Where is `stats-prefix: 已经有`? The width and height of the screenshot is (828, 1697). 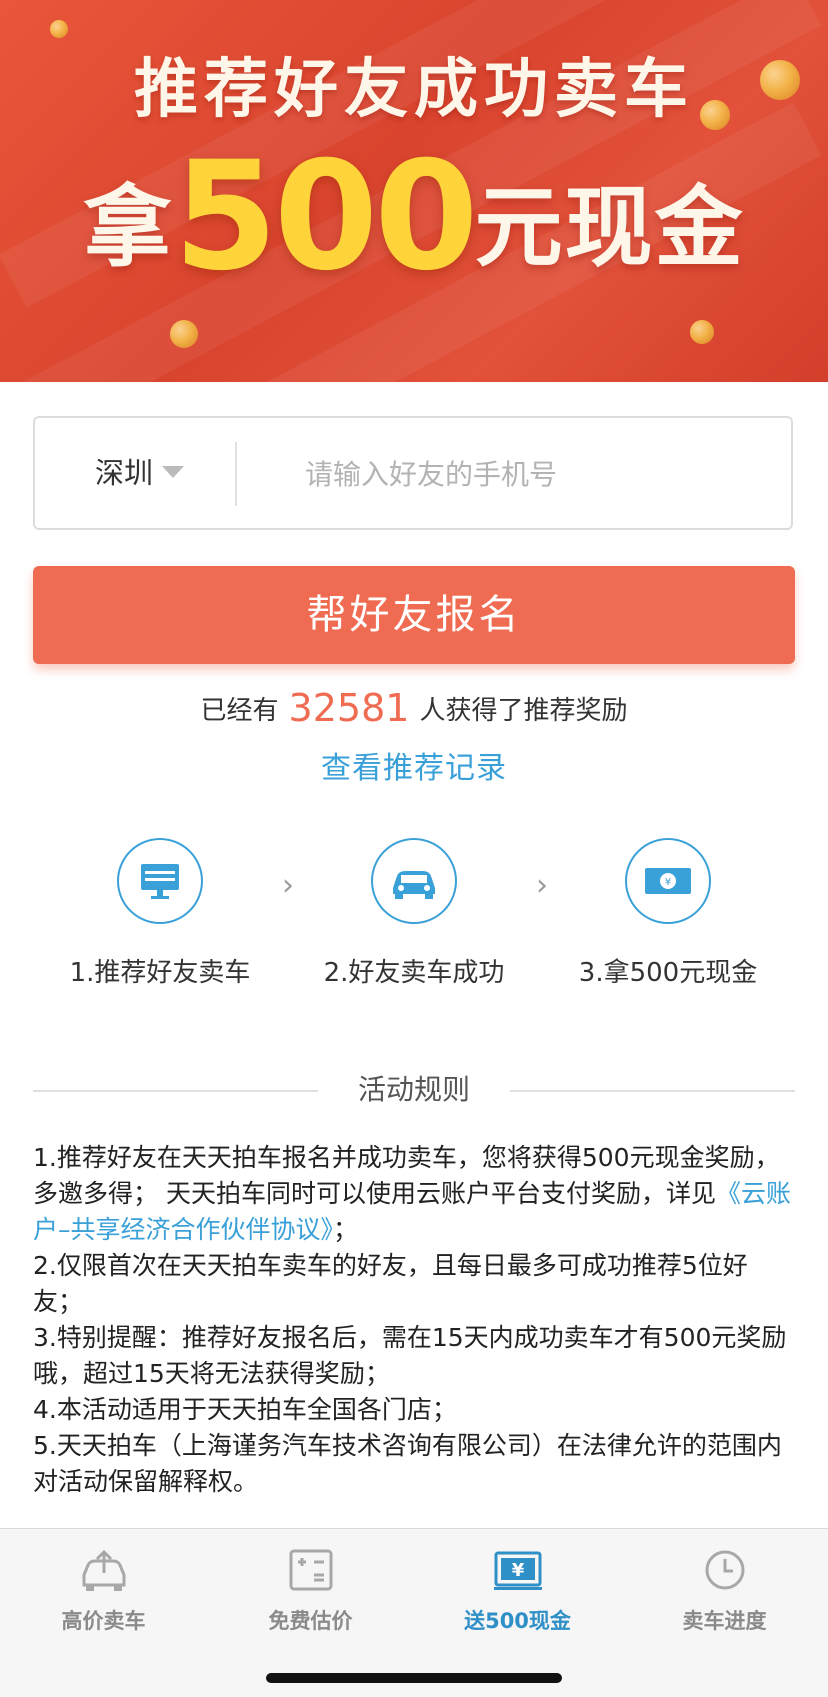
stats-prefix: 已经有 is located at coordinates (239, 711).